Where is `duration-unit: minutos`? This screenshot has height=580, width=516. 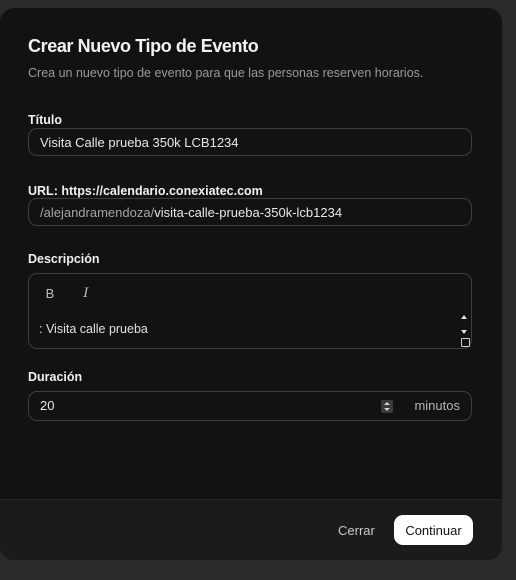
duration-unit: minutos is located at coordinates (437, 405).